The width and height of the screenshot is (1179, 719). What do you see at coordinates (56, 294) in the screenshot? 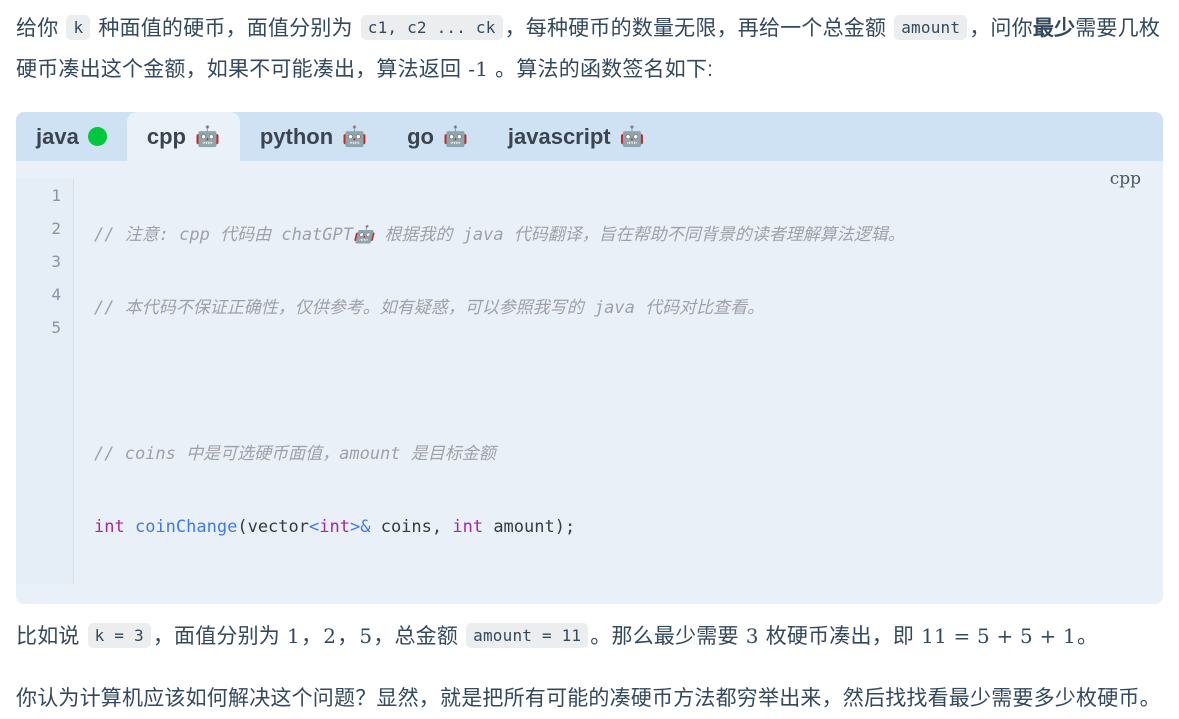
I see `line-number: 4` at bounding box center [56, 294].